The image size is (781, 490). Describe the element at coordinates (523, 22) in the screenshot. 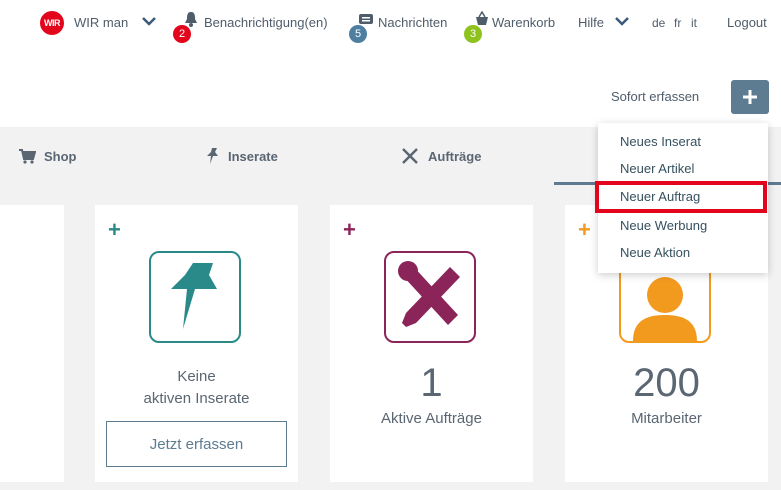

I see `cart-link: Warenkorb` at that location.